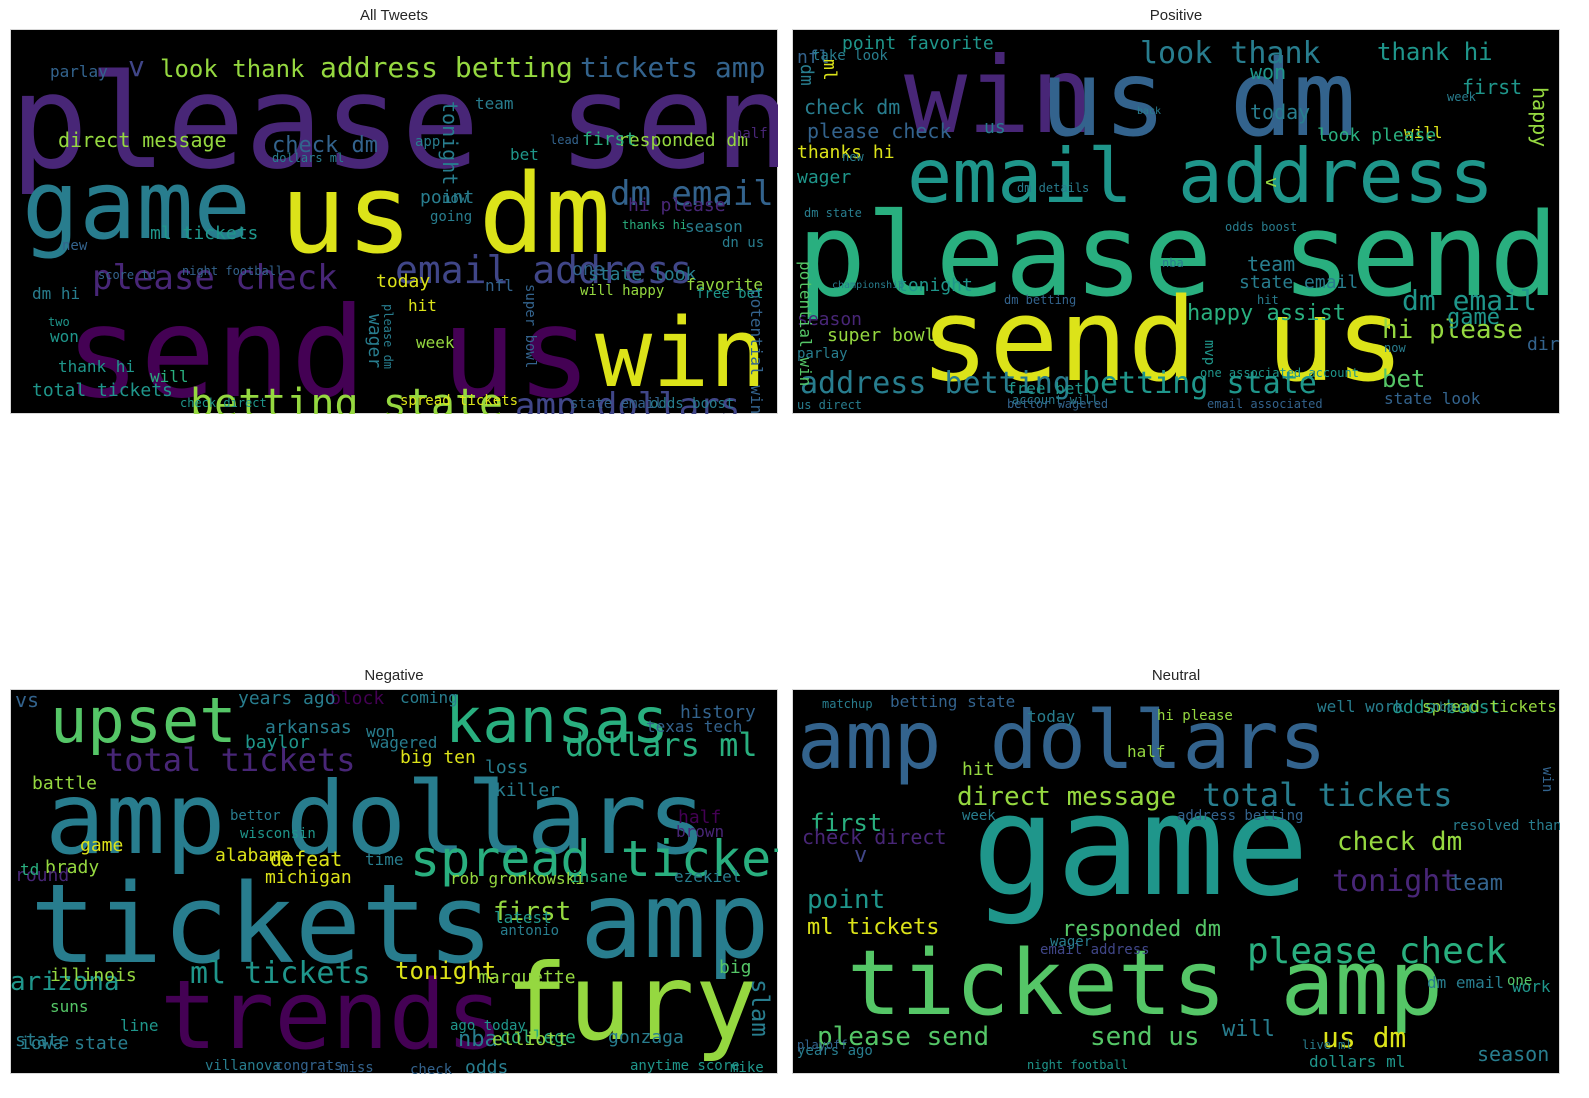 Image resolution: width=1589 pixels, height=1098 pixels. Describe the element at coordinates (616, 404) in the screenshot. I see `cloud-word: state email` at that location.